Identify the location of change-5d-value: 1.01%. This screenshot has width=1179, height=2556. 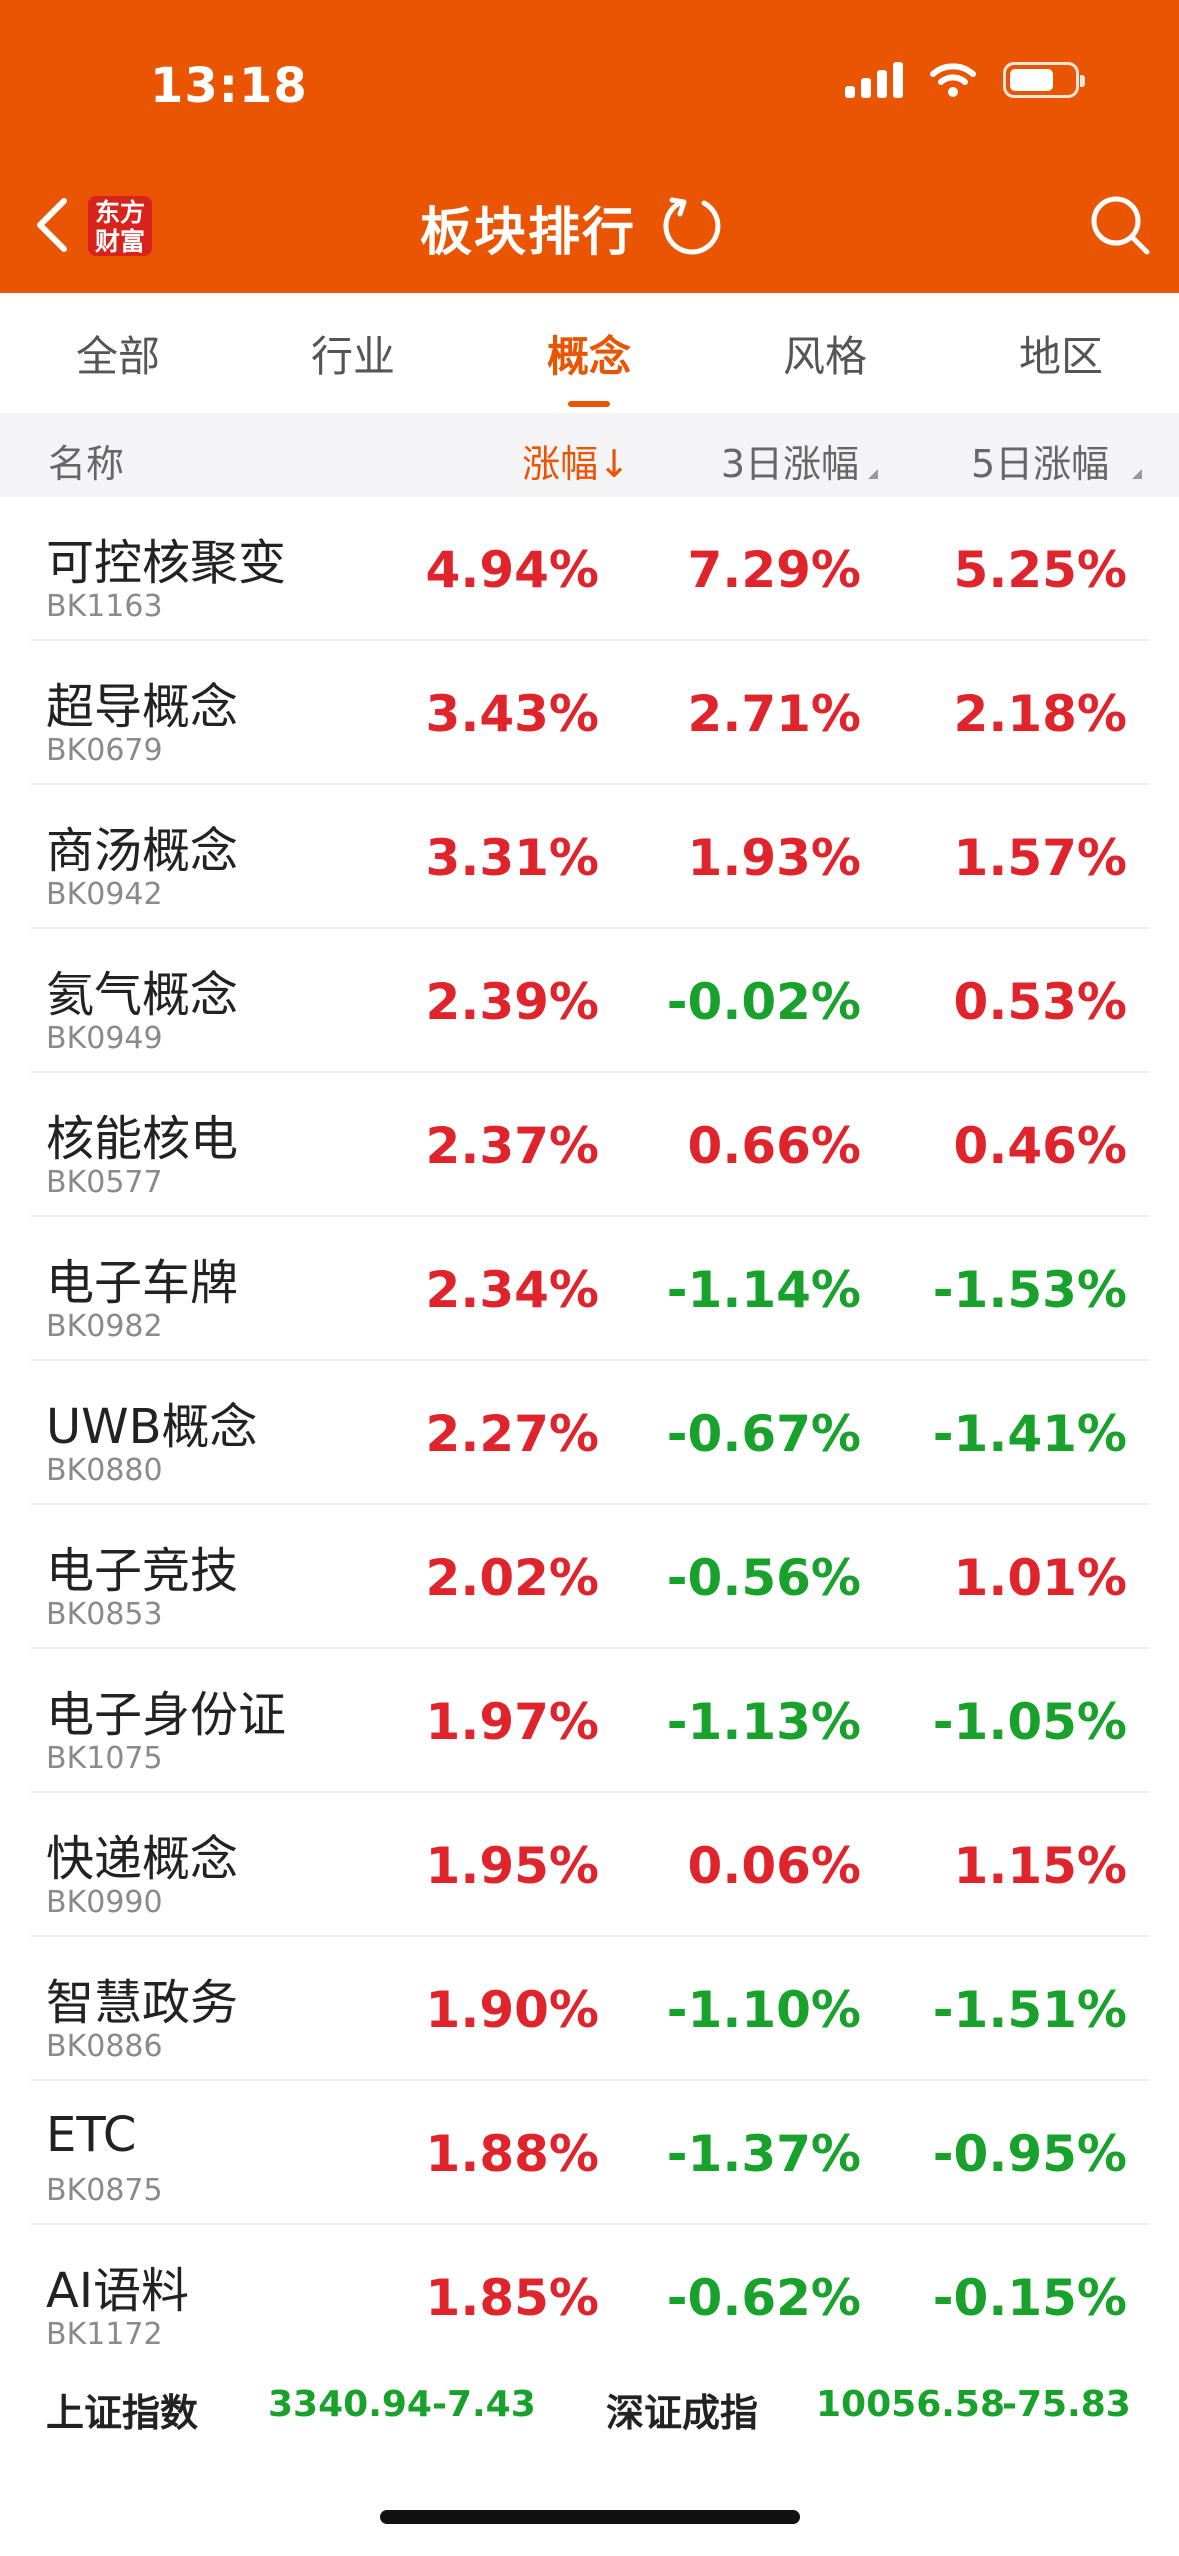
(1040, 1578).